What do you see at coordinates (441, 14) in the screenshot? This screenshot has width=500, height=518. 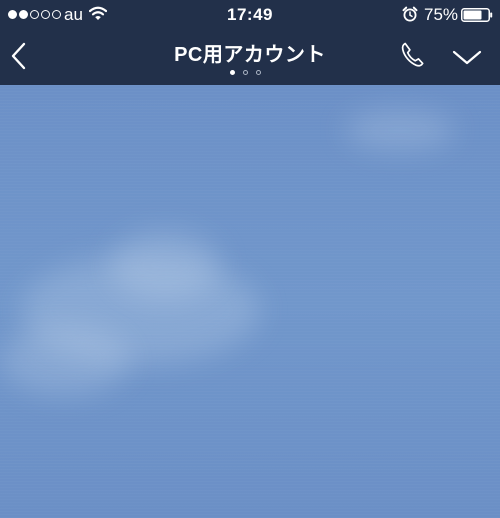 I see `battery-percentage: 75%` at bounding box center [441, 14].